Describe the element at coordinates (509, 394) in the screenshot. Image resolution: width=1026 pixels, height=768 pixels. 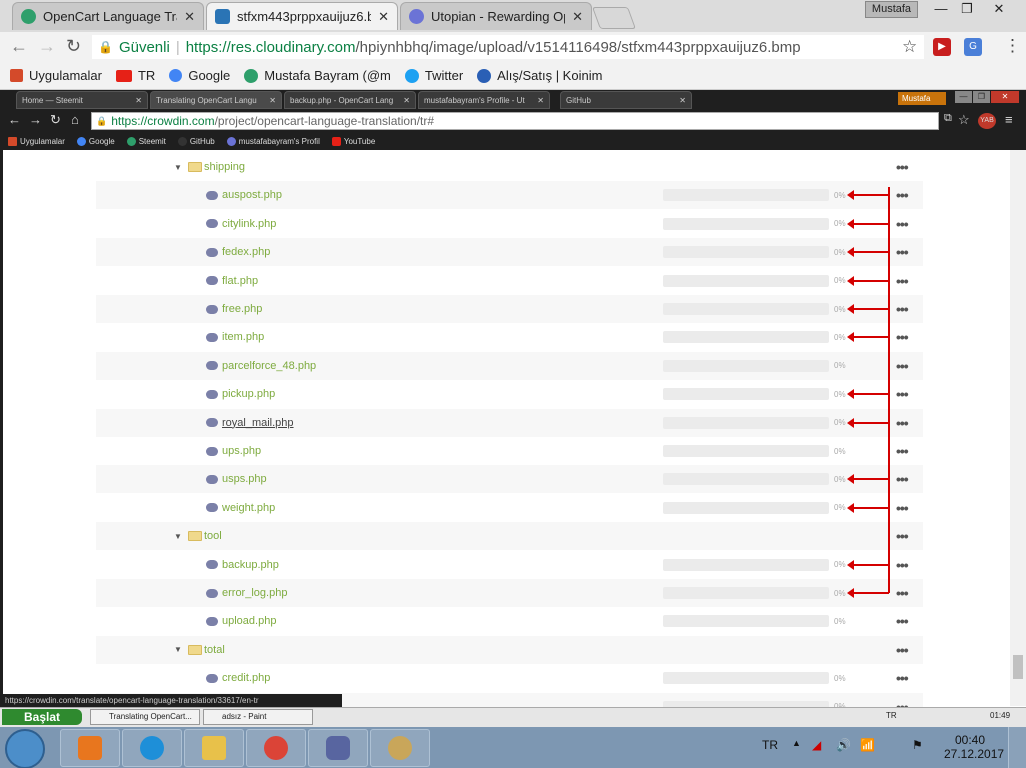
I see `file-row: pickup.php 0% •••` at that location.